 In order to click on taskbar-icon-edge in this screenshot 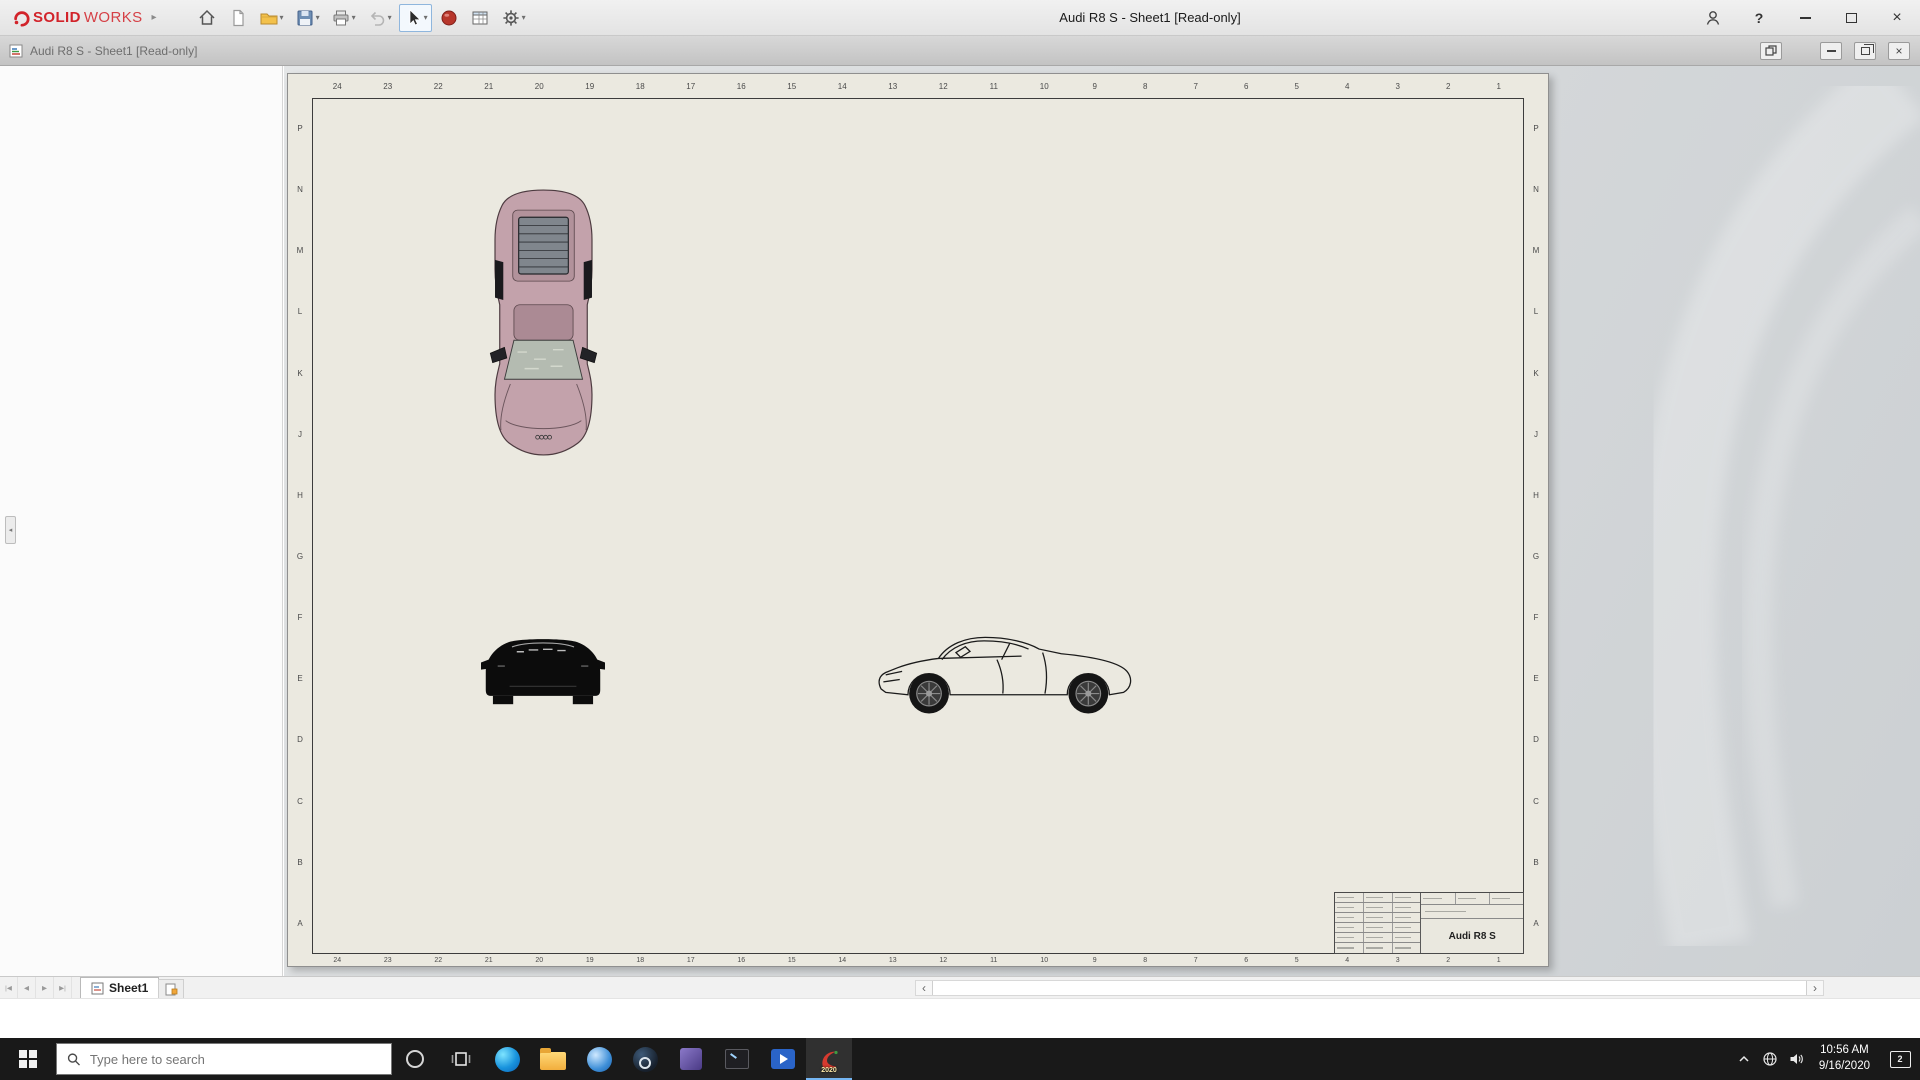, I will do `click(507, 1059)`.